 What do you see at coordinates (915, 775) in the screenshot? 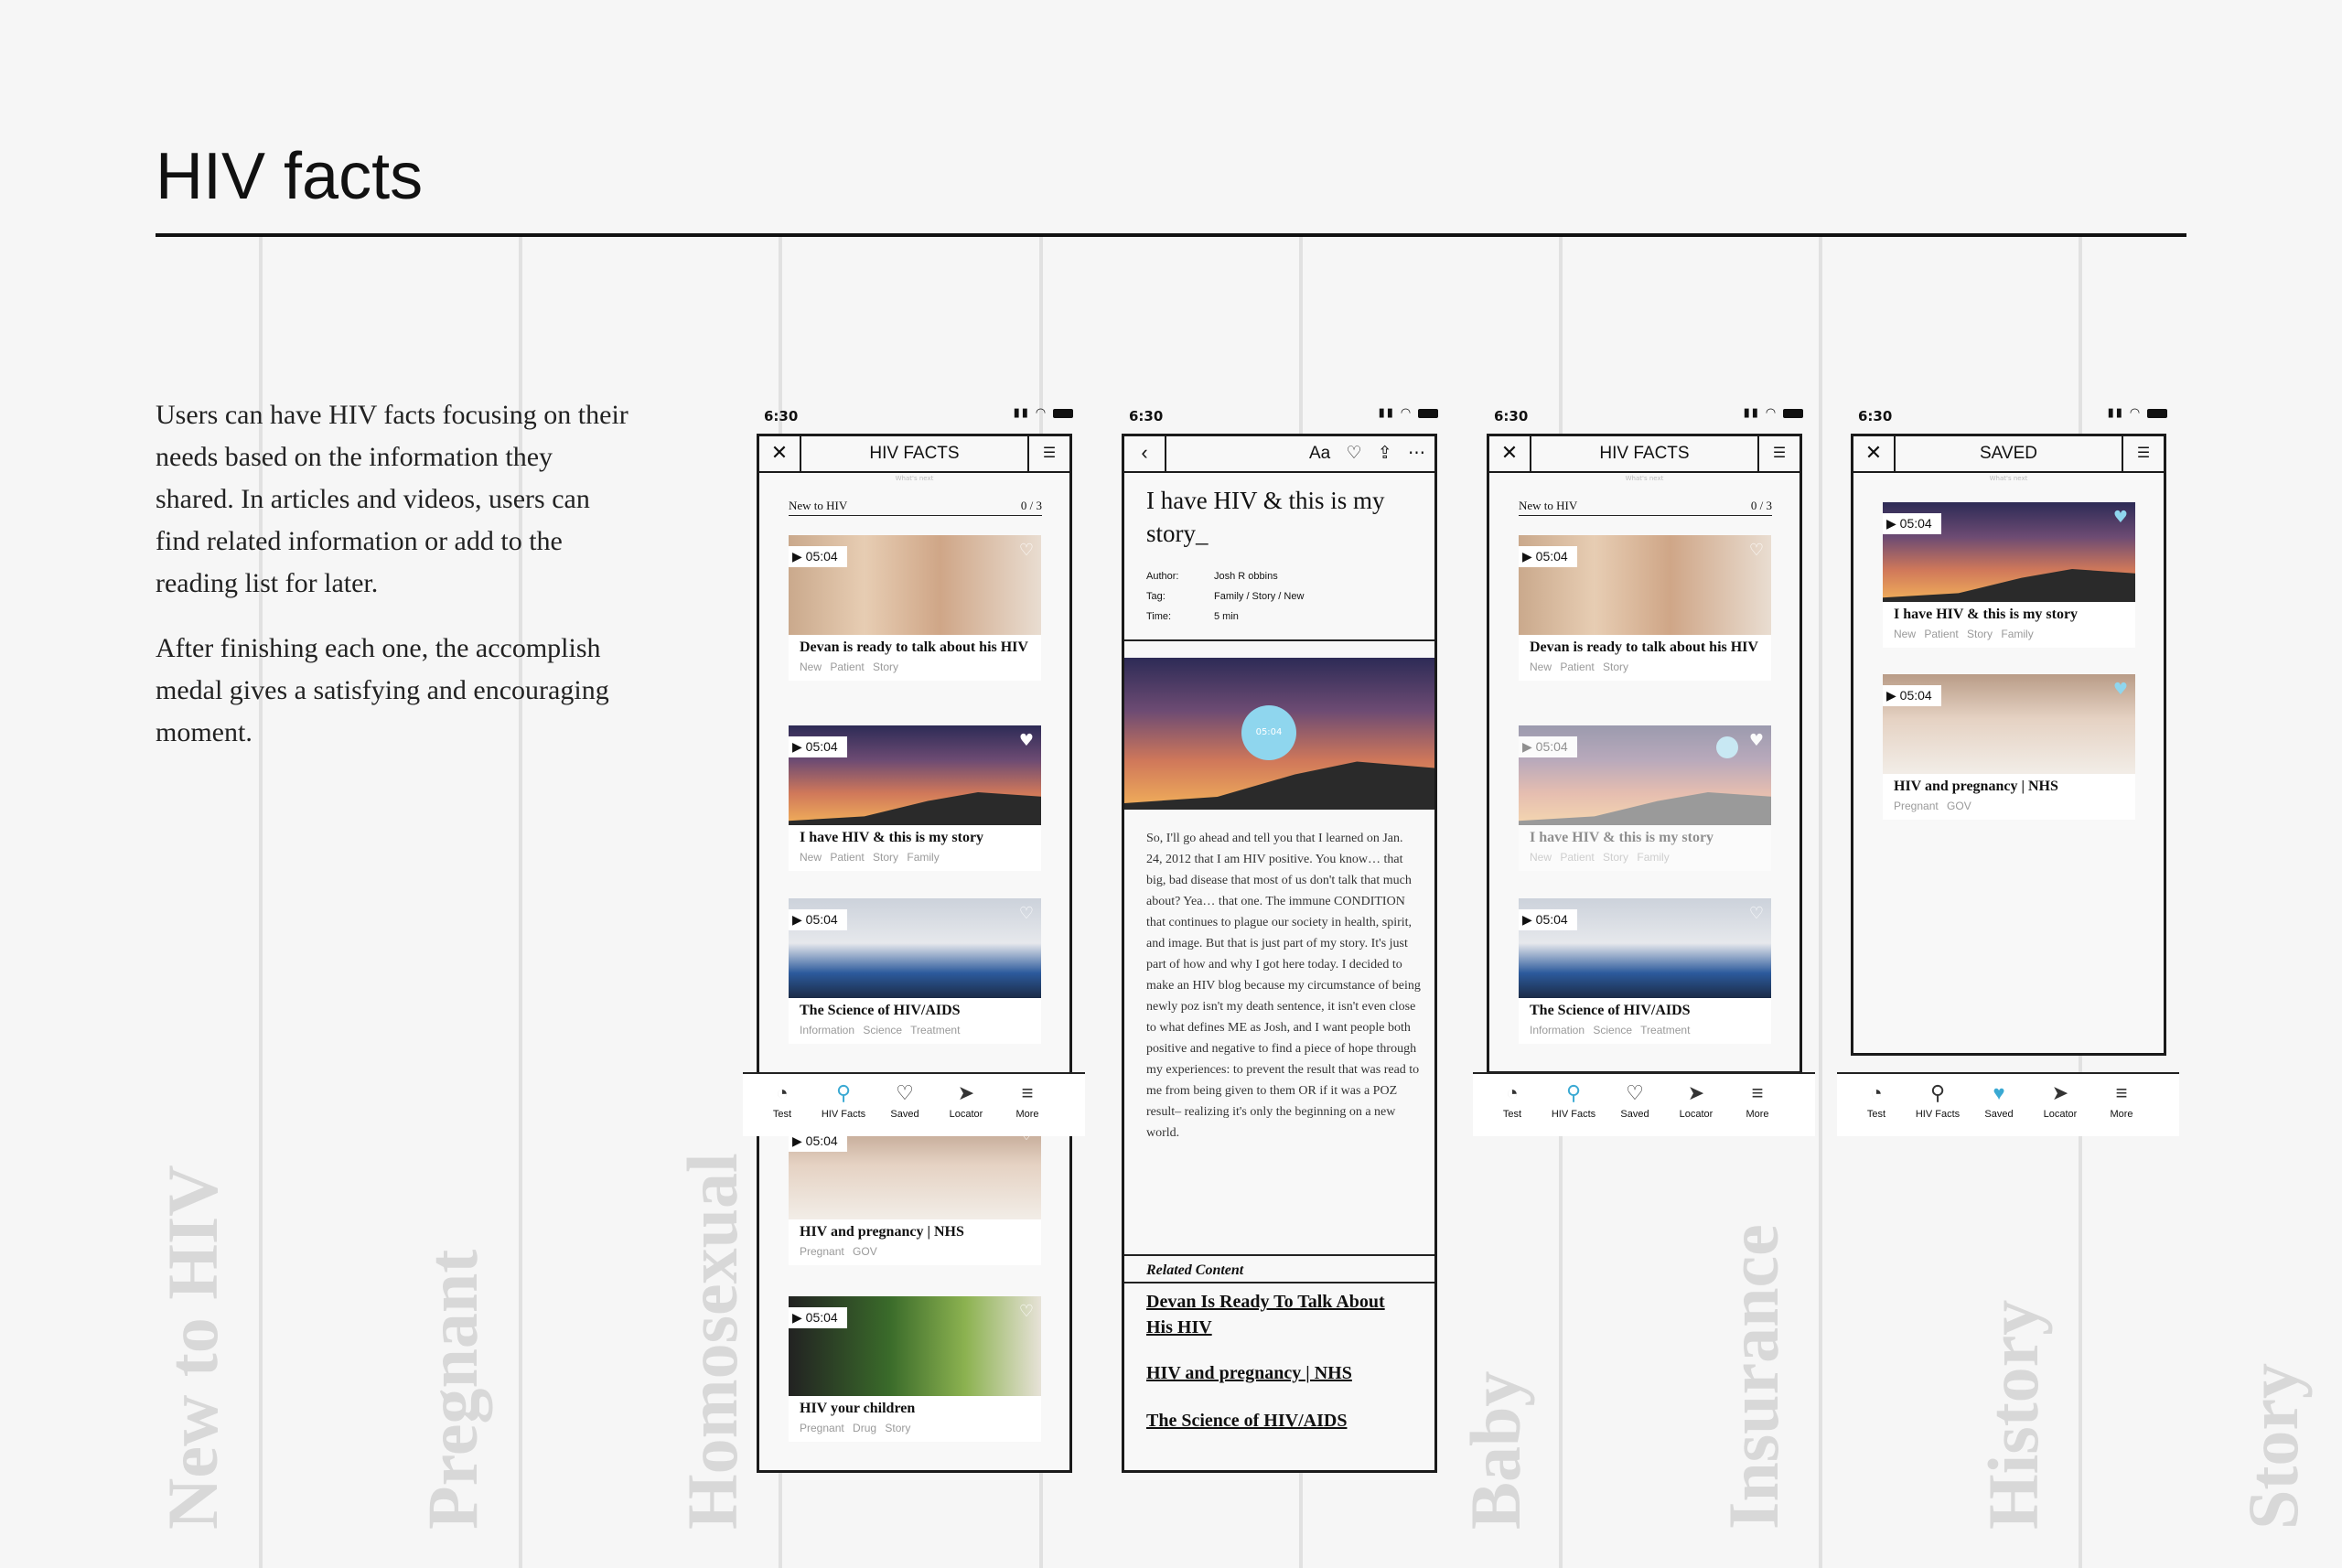
I see `article-thumbnail: ▶ 05:04 ♥` at bounding box center [915, 775].